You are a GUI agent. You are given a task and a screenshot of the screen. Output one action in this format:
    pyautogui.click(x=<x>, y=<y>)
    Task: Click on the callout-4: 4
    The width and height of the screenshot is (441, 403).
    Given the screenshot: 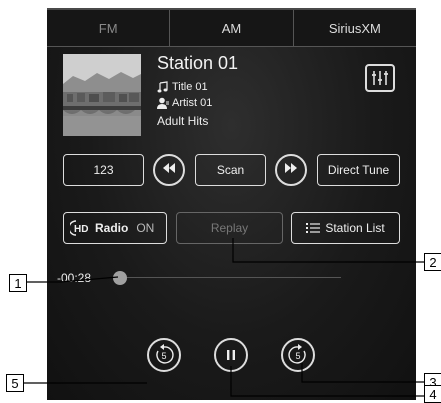 What is the action you would take?
    pyautogui.click(x=432, y=394)
    